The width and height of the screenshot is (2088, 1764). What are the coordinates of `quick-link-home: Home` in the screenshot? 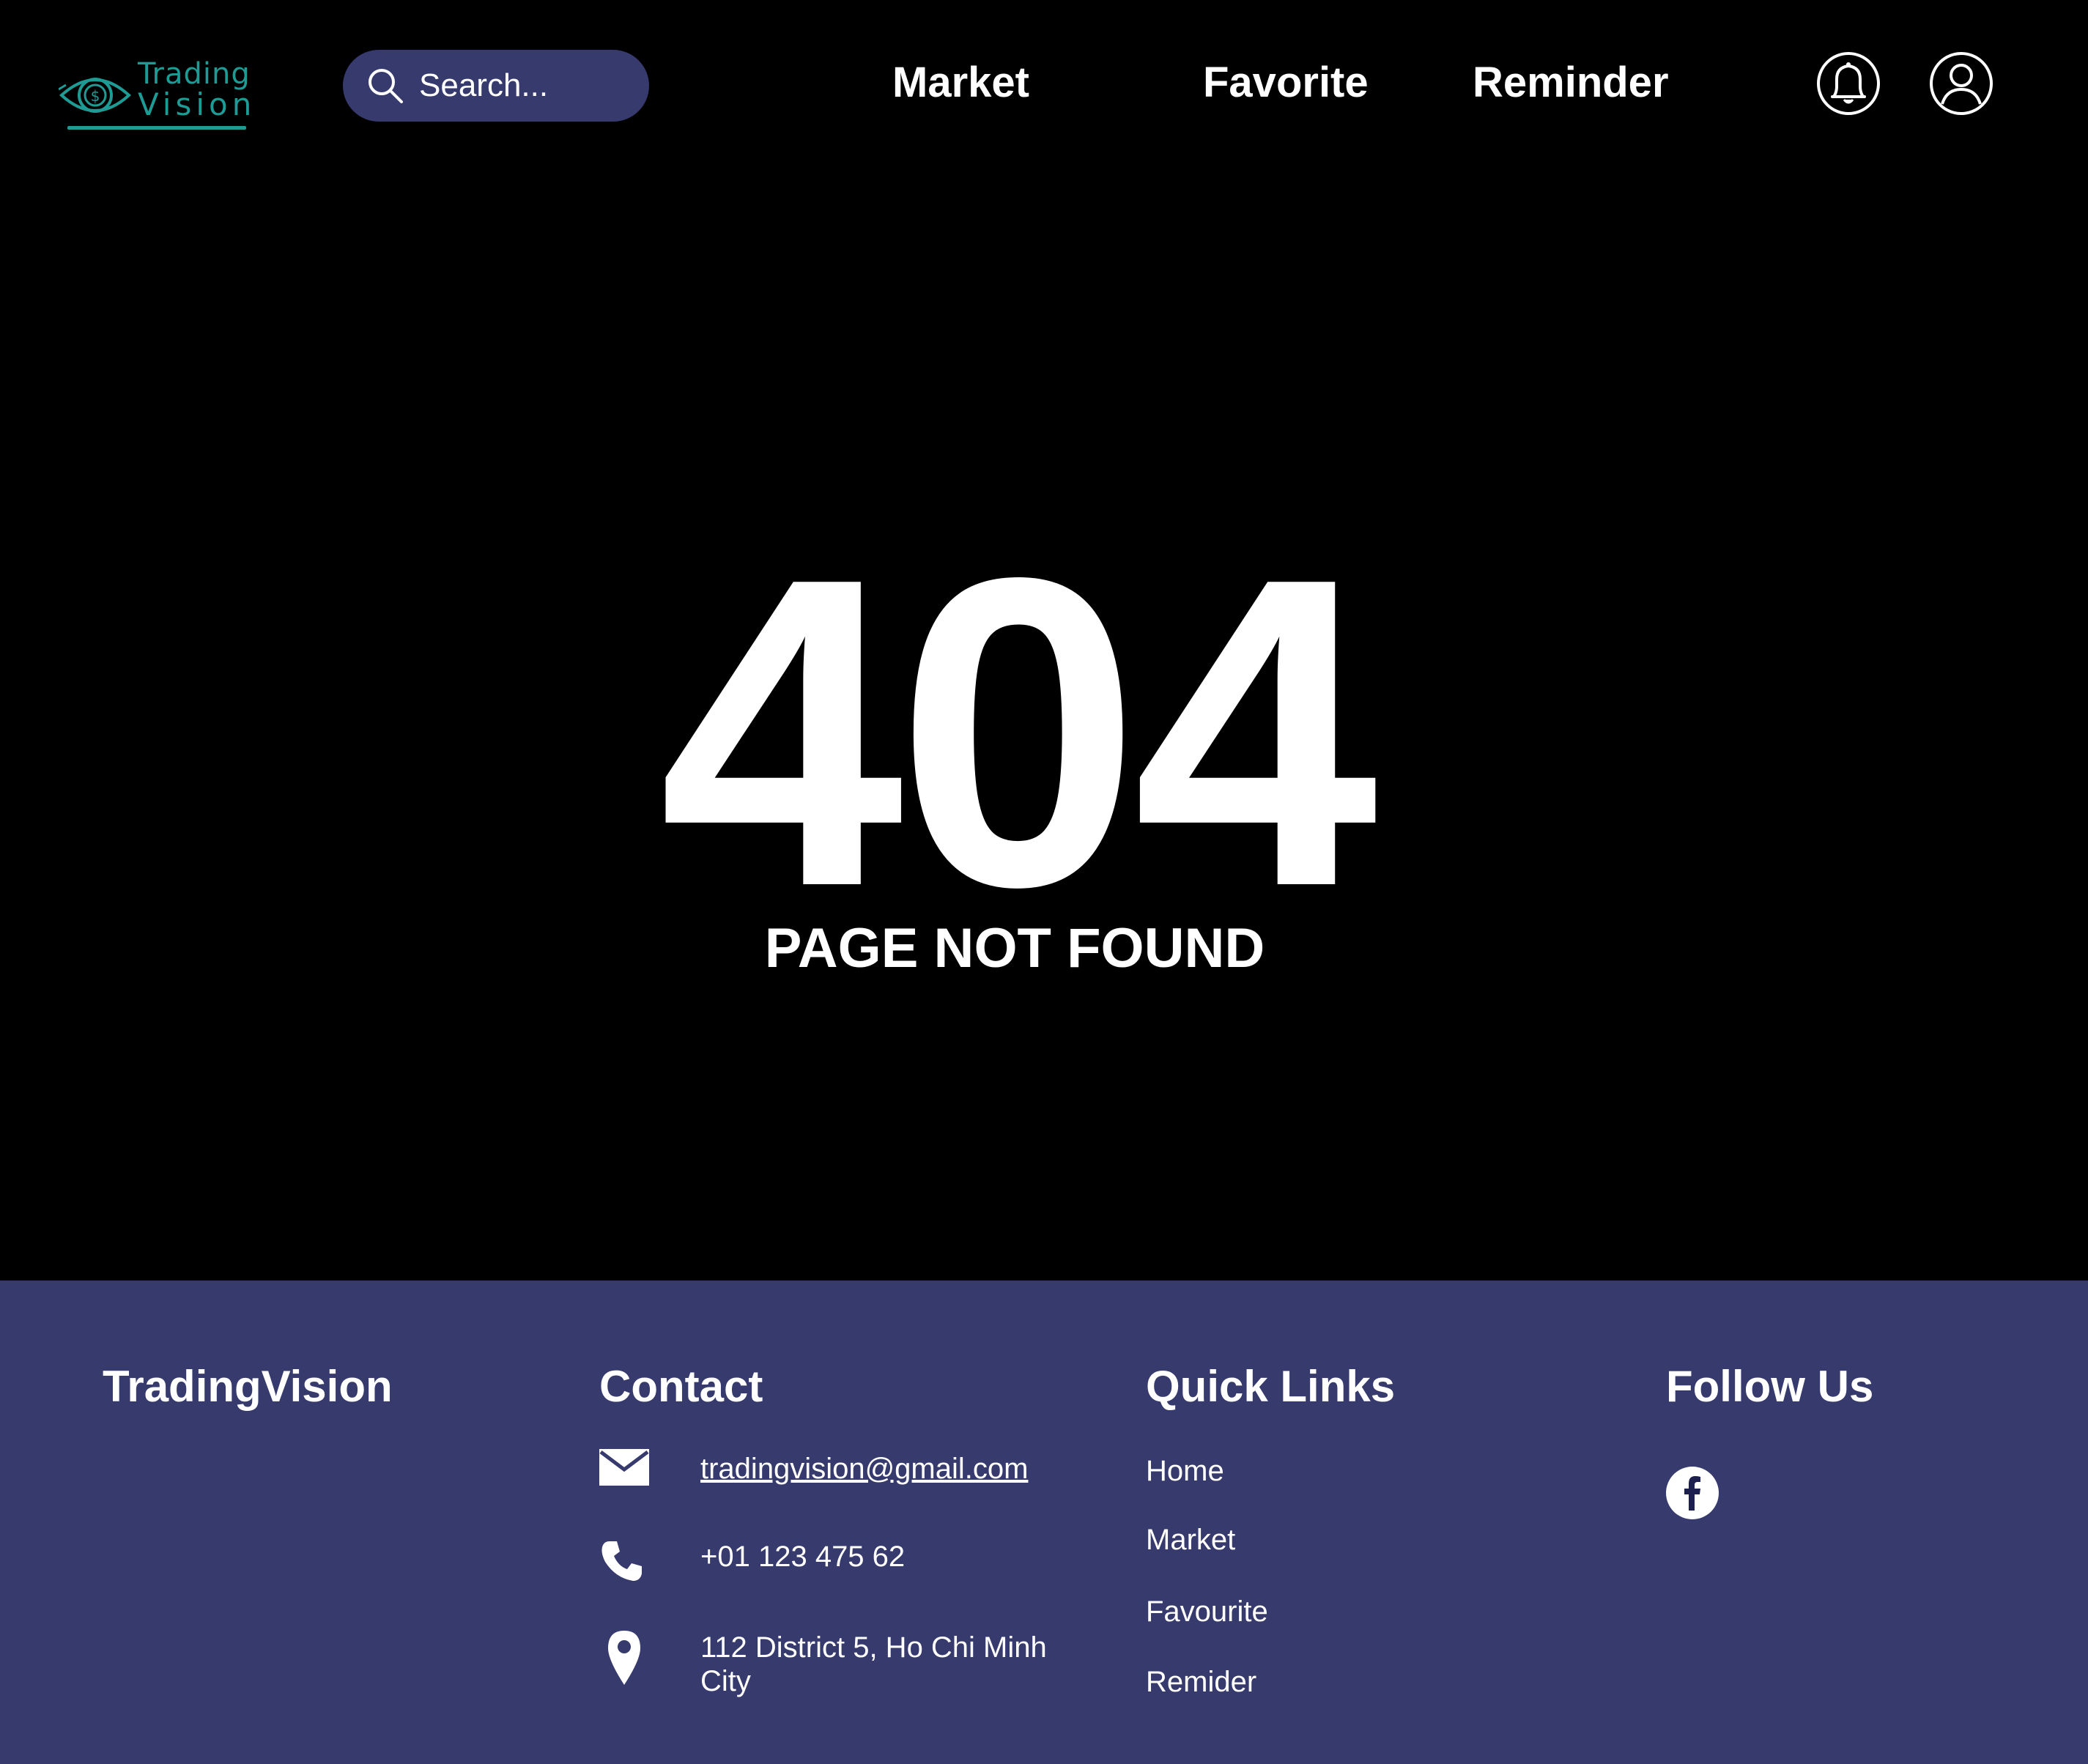 It's located at (1185, 1471).